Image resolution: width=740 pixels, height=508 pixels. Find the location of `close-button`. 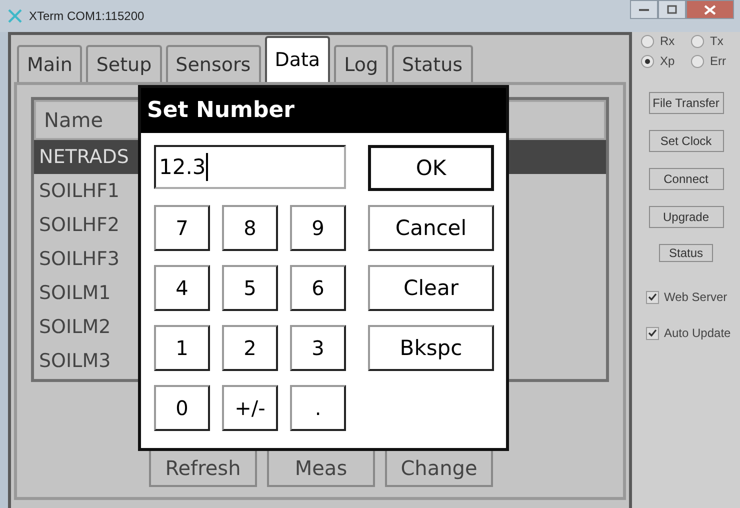

close-button is located at coordinates (710, 9).